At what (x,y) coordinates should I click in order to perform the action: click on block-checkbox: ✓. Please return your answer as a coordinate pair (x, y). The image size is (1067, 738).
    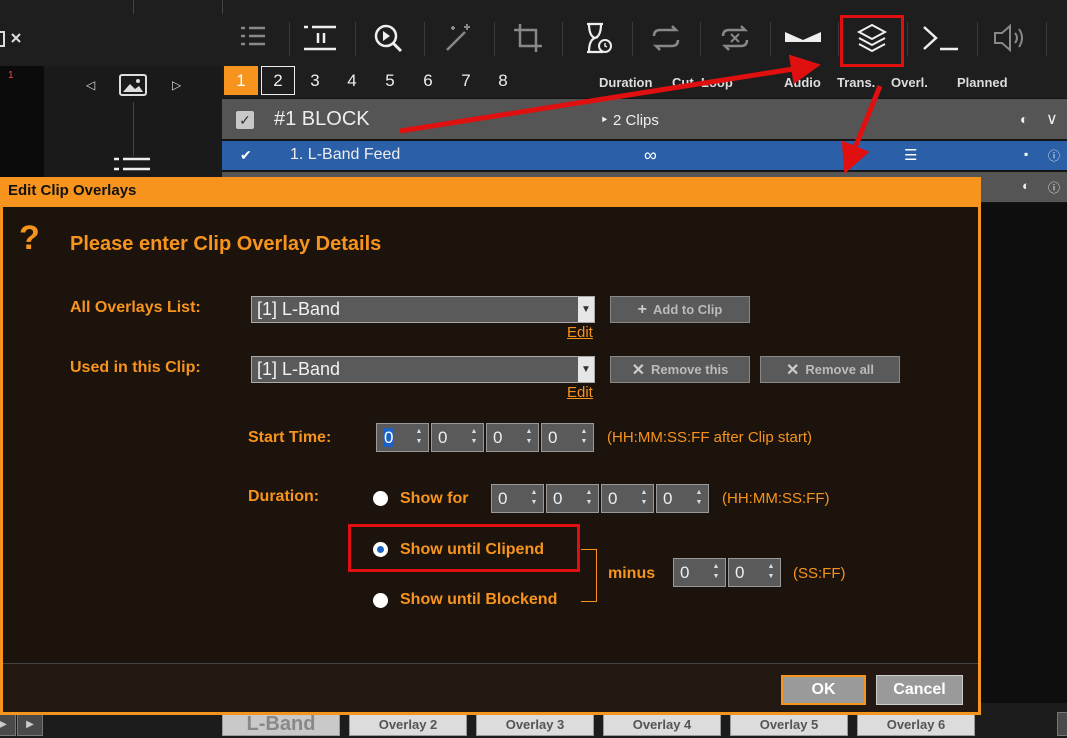
    Looking at the image, I should click on (245, 120).